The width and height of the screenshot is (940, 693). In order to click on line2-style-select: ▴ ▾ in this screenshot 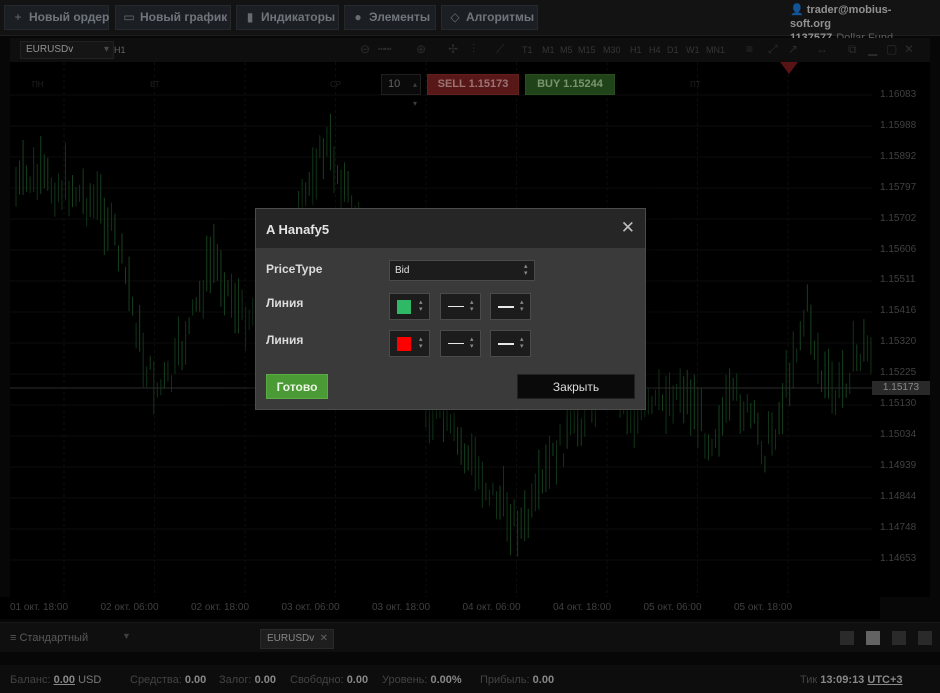, I will do `click(460, 343)`.